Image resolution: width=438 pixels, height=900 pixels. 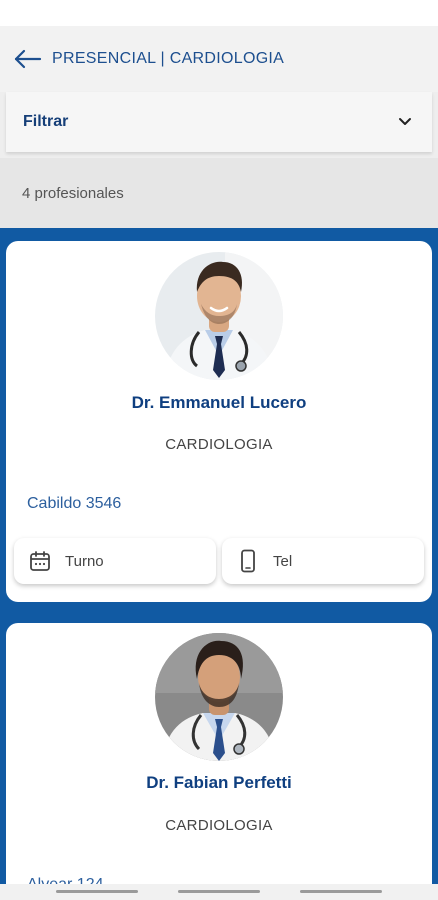 What do you see at coordinates (219, 402) in the screenshot?
I see `doctor-name: Dr. Emmanuel Lucero` at bounding box center [219, 402].